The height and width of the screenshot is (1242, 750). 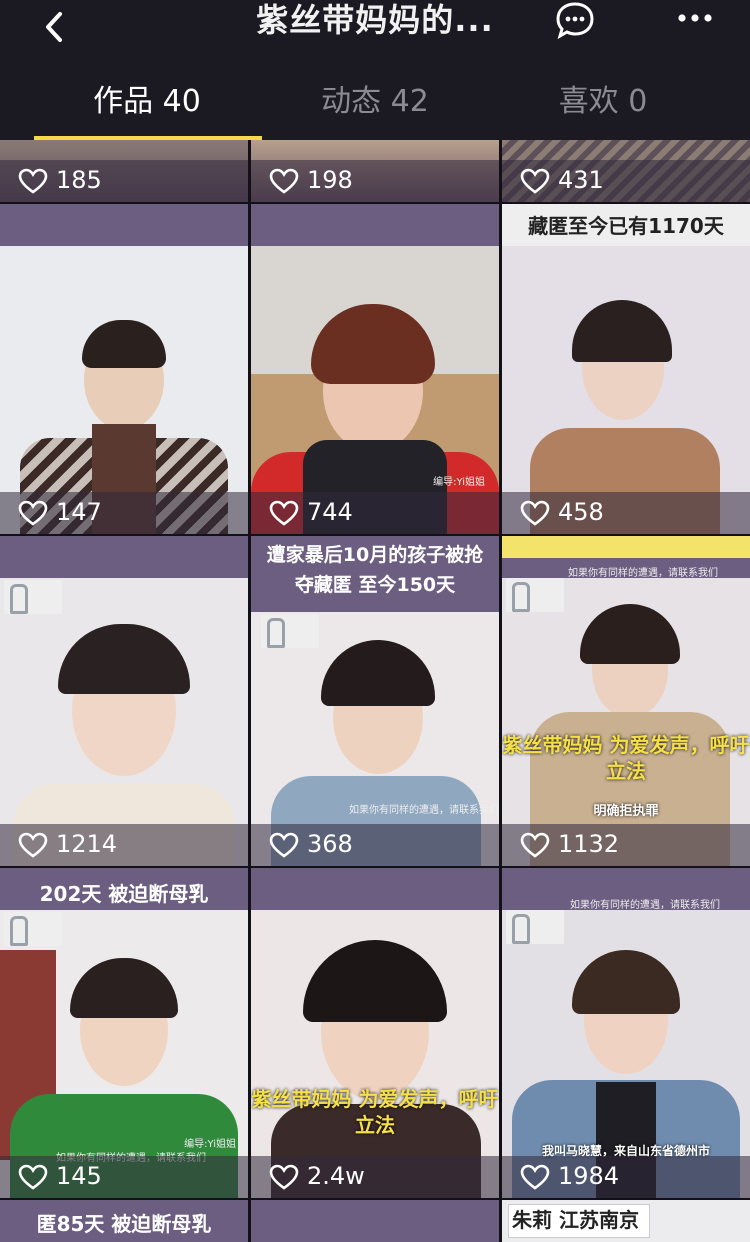 What do you see at coordinates (626, 181) in the screenshot?
I see `like-count: 431` at bounding box center [626, 181].